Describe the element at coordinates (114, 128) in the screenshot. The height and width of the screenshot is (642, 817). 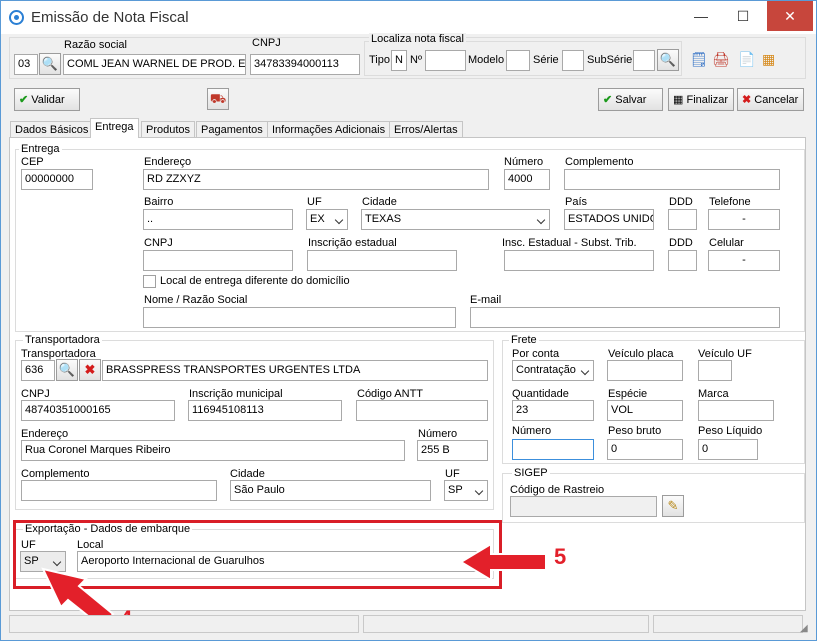
I see `tab-entrega: Entrega` at that location.